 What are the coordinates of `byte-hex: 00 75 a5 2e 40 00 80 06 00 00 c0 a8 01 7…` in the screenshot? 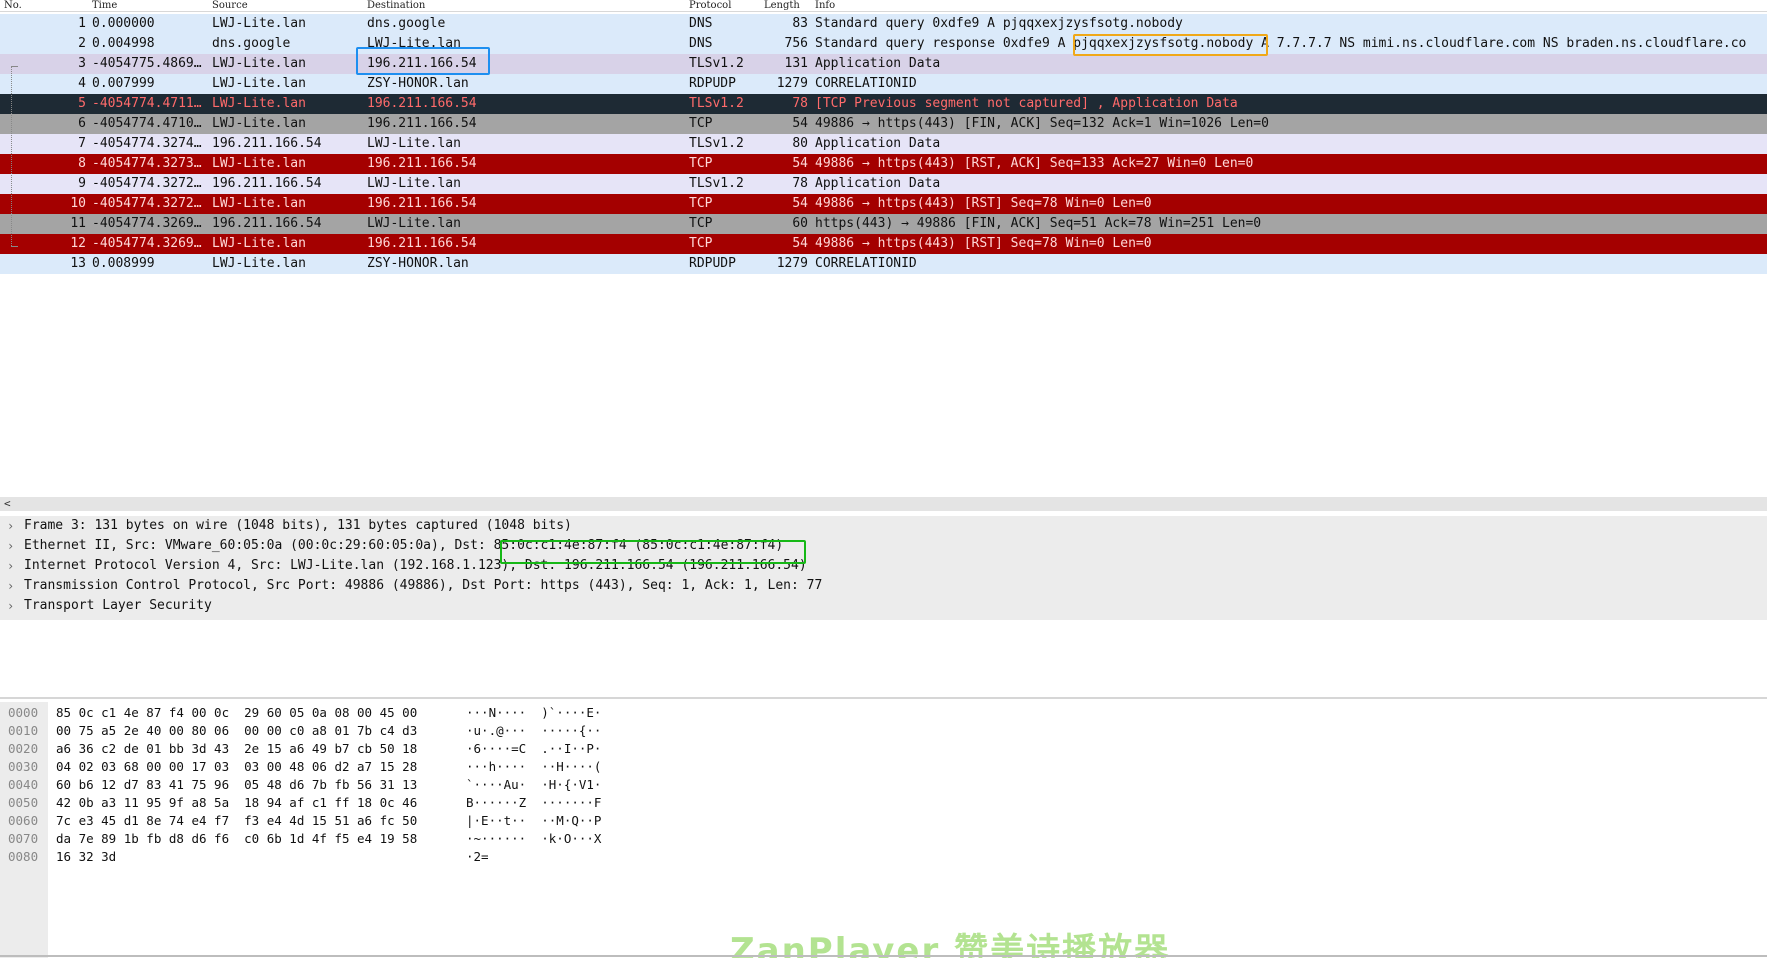 It's located at (236, 731).